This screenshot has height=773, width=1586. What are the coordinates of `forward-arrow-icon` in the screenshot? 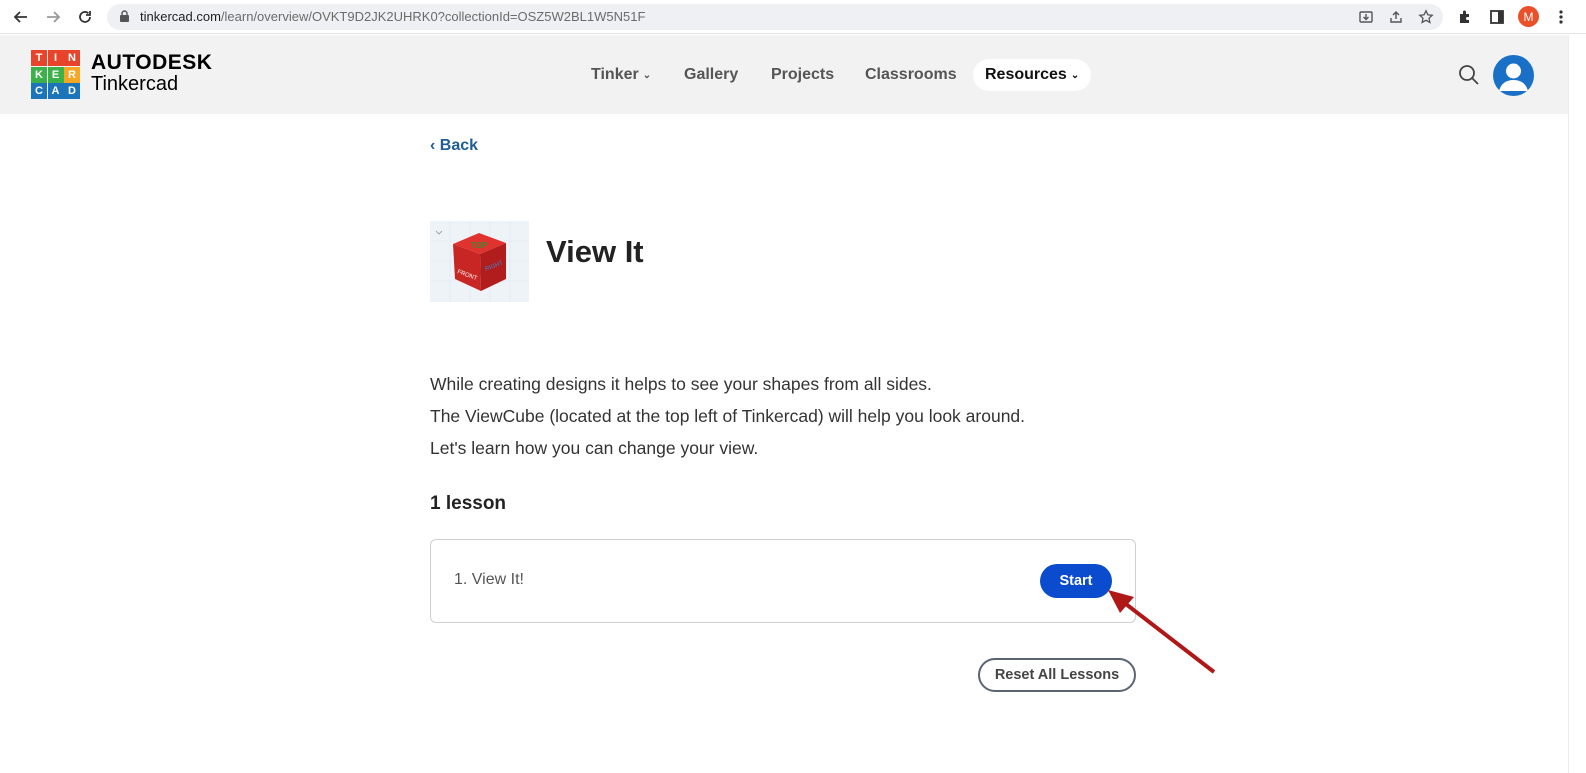 It's located at (53, 17).